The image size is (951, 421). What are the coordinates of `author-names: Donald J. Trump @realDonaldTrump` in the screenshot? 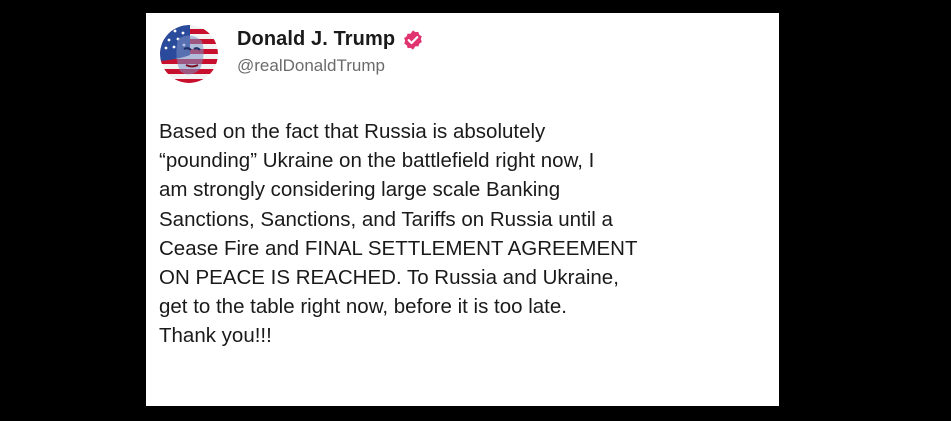 It's located at (330, 52).